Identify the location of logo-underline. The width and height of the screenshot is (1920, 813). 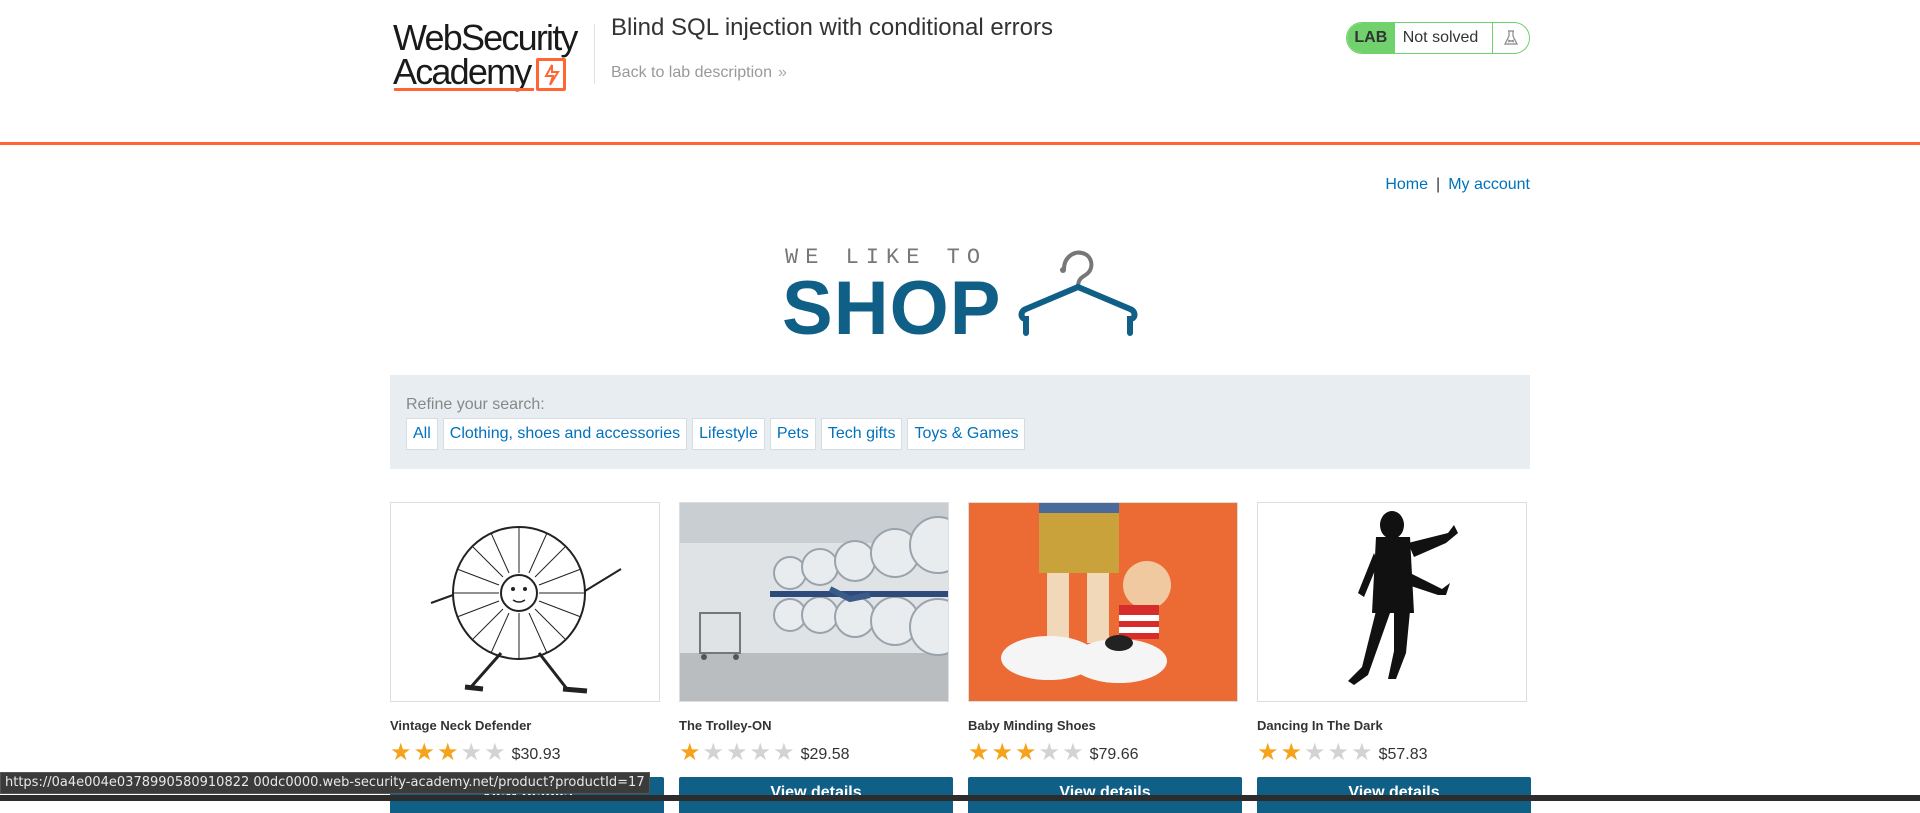
(464, 89).